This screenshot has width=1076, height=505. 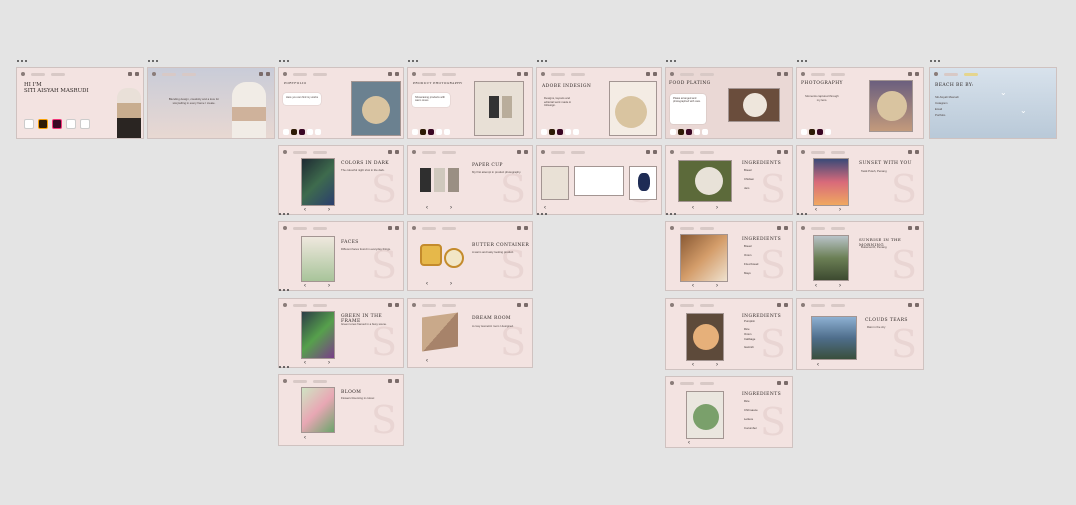 What do you see at coordinates (860, 334) in the screenshot?
I see `frame-clouds-tears: S CLOUDS TEARS Rain in the city ‹` at bounding box center [860, 334].